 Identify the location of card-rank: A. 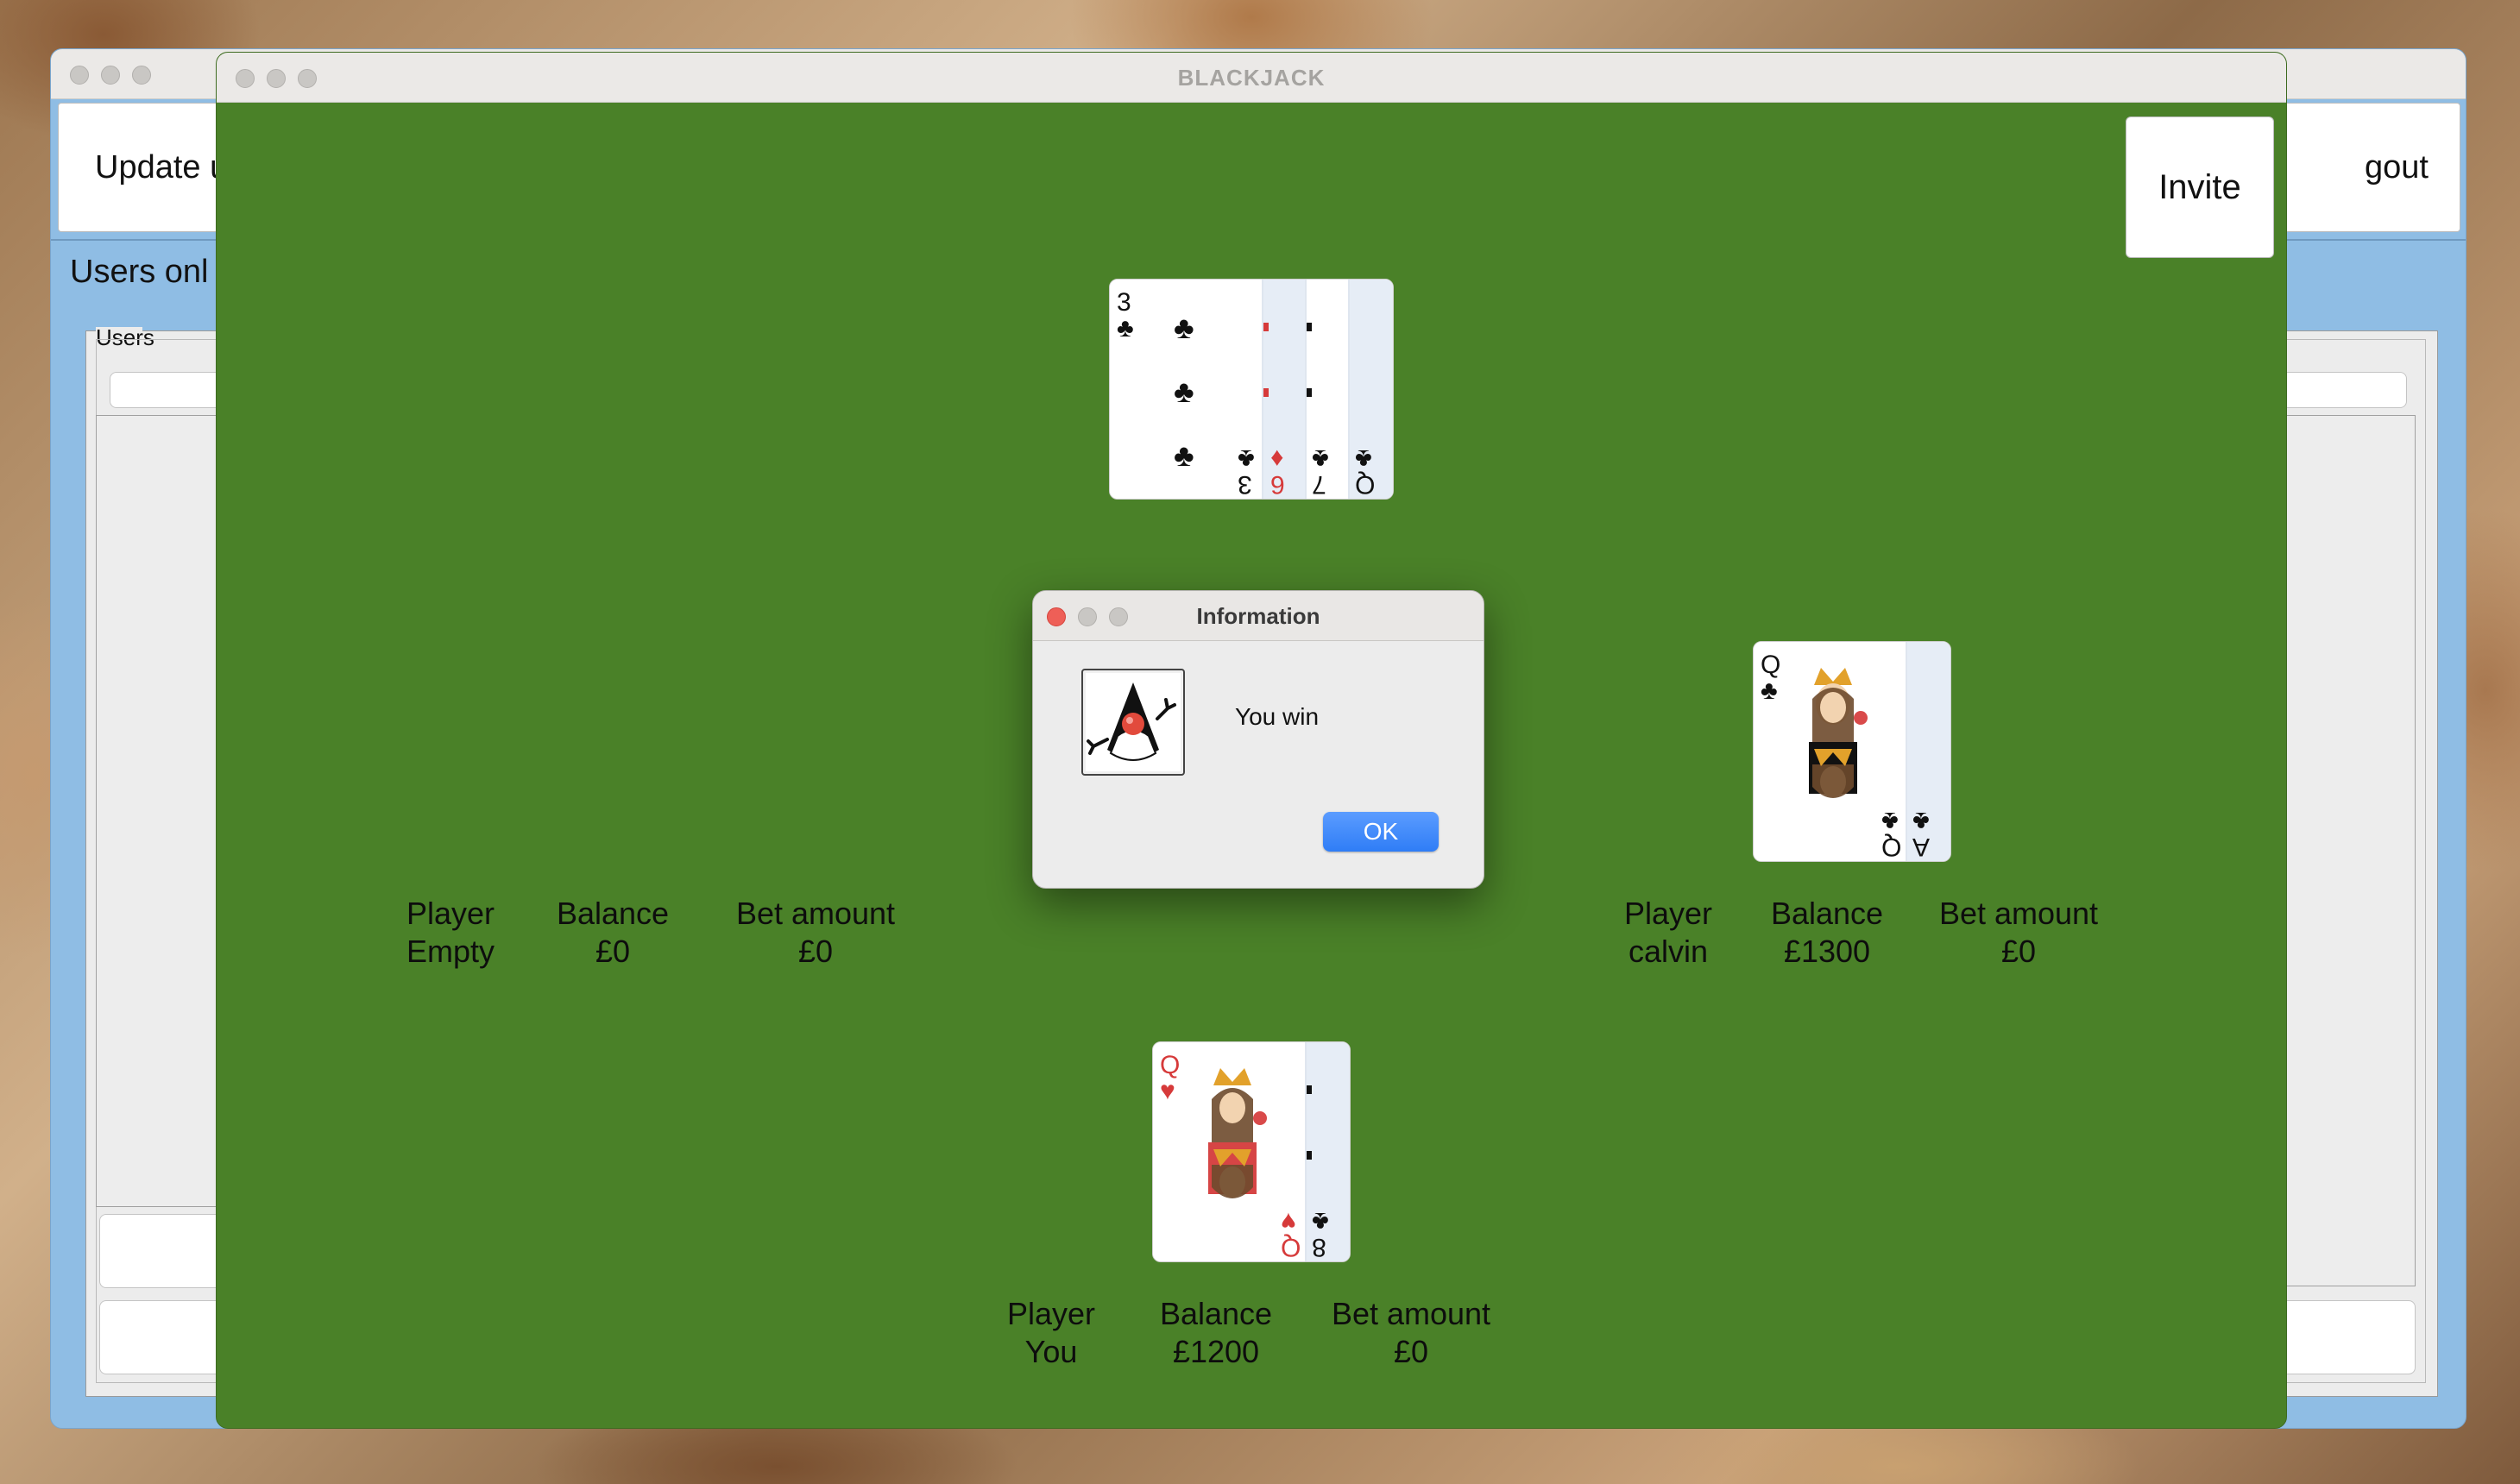
(1921, 847).